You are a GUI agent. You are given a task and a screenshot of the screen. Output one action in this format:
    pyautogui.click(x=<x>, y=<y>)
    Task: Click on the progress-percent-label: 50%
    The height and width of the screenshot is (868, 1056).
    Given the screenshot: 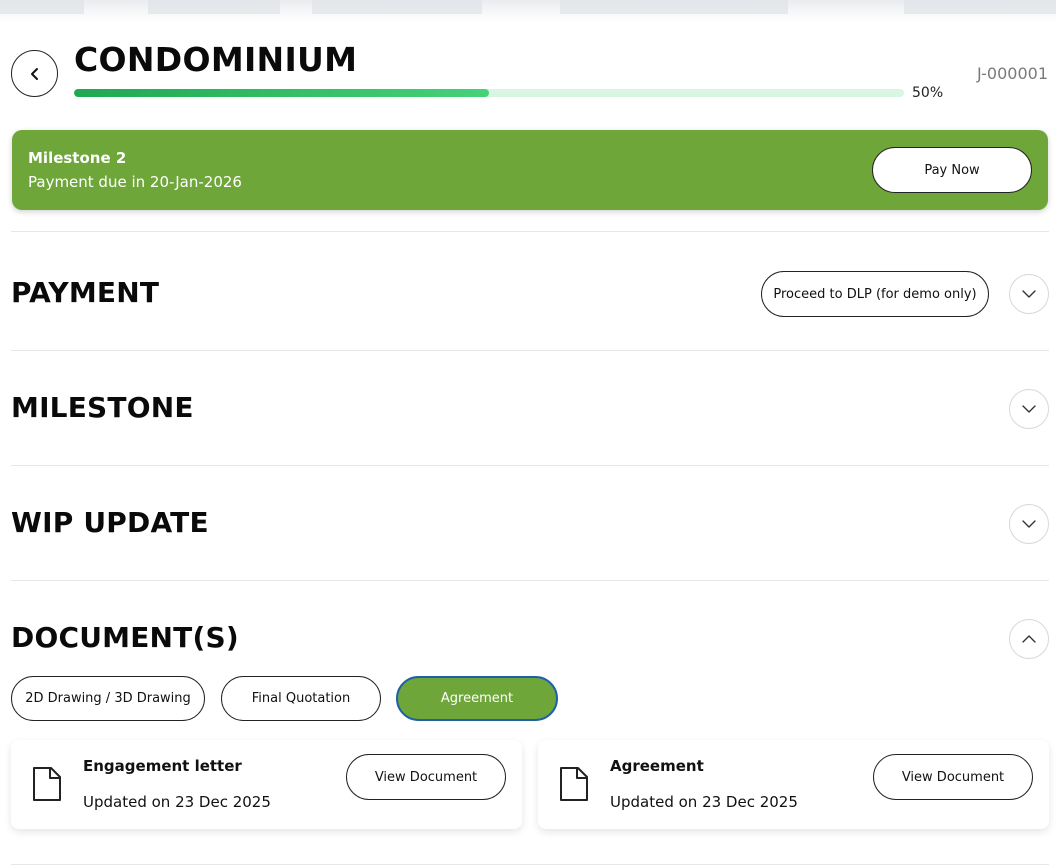 What is the action you would take?
    pyautogui.click(x=928, y=93)
    